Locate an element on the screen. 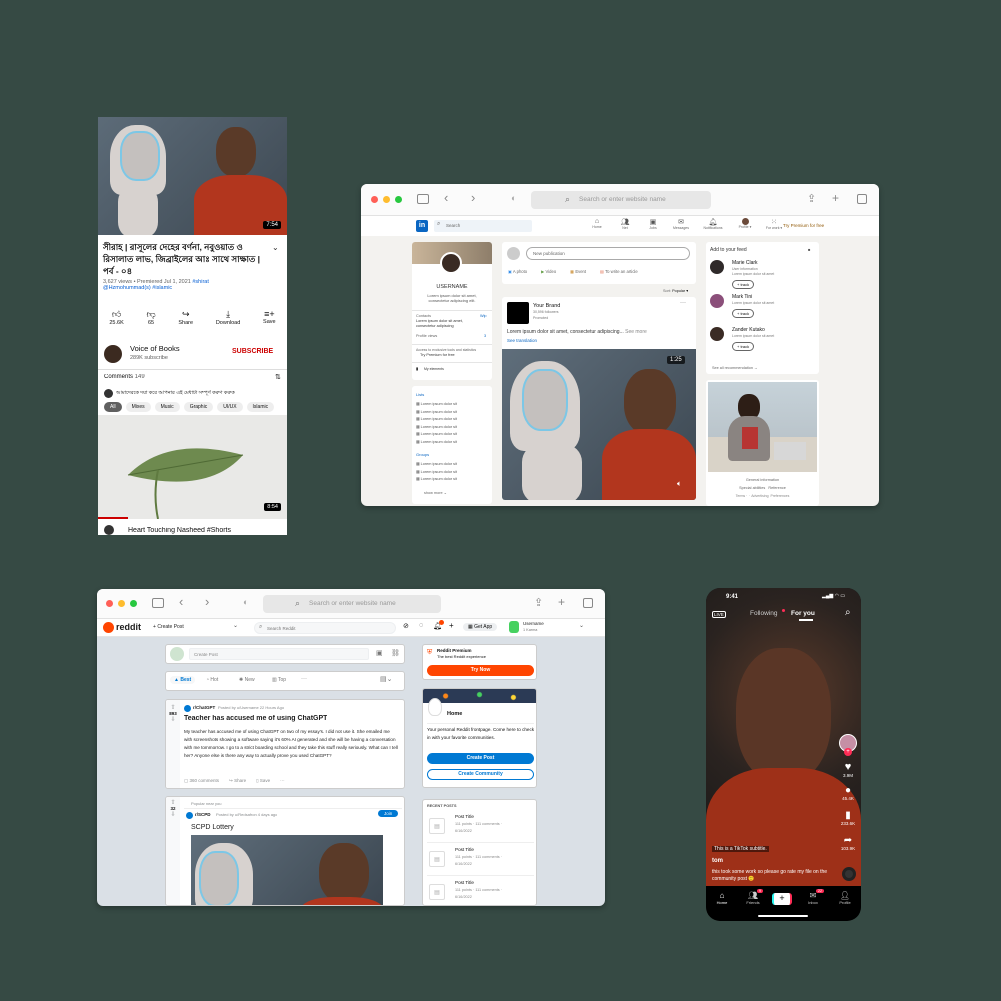  nav-network: 👥︎ Net is located at coordinates (625, 224).